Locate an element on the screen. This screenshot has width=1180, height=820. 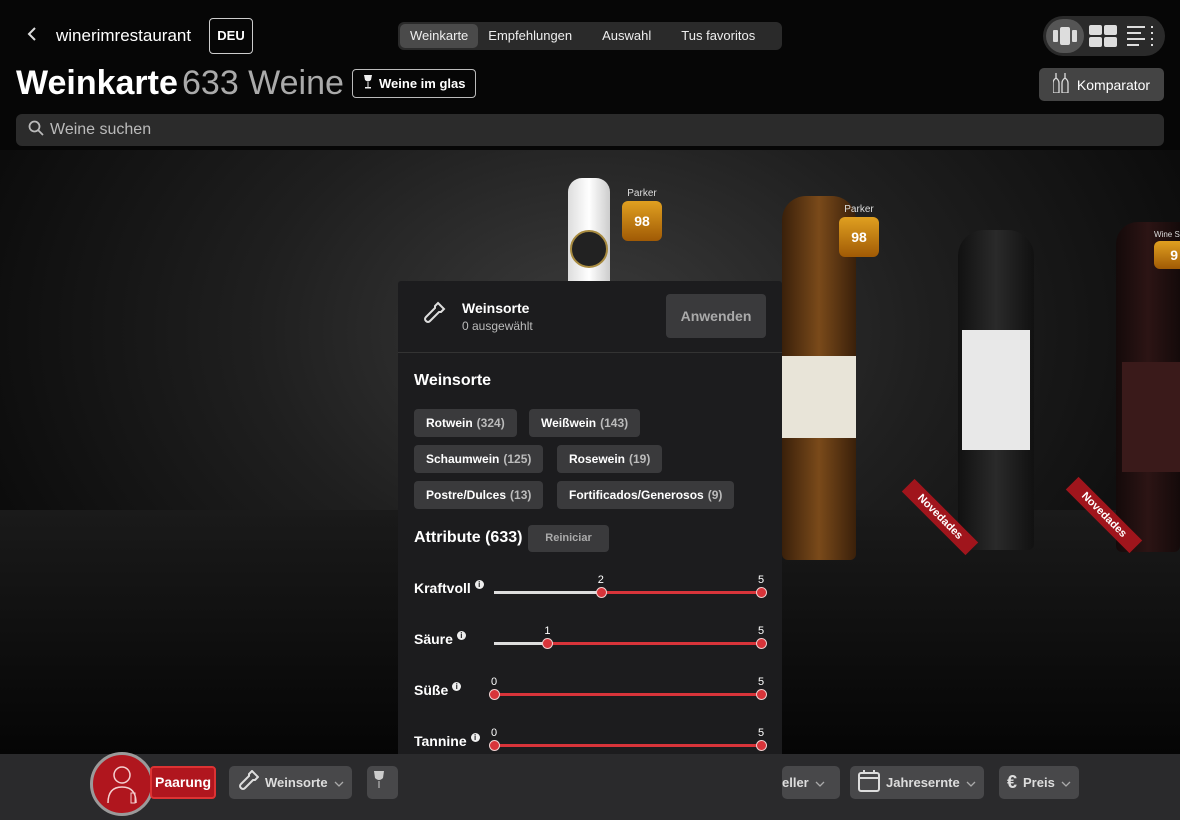
search-input is located at coordinates (350, 130).